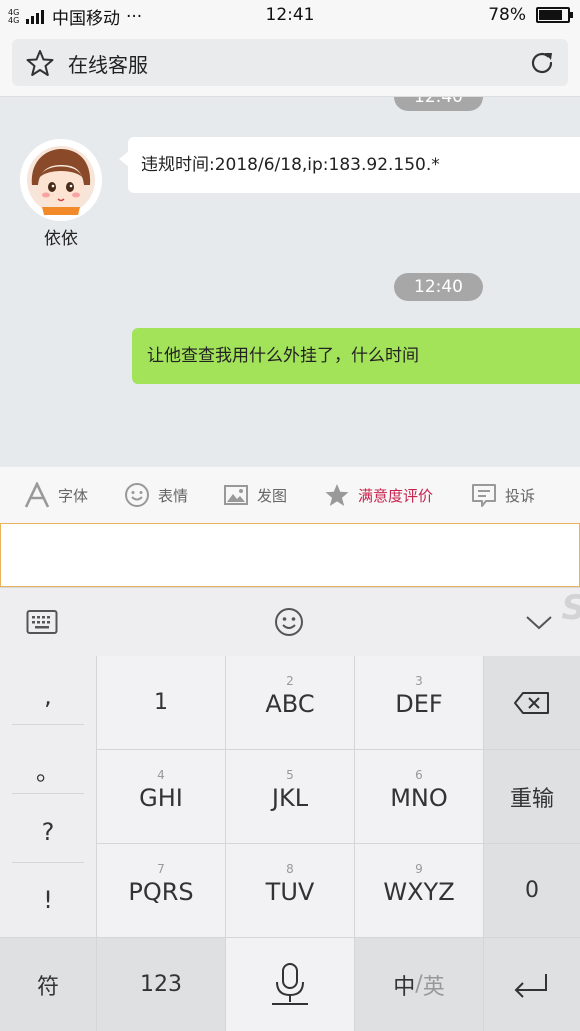 This screenshot has width=580, height=1031. I want to click on battery-percent: 78%, so click(507, 15).